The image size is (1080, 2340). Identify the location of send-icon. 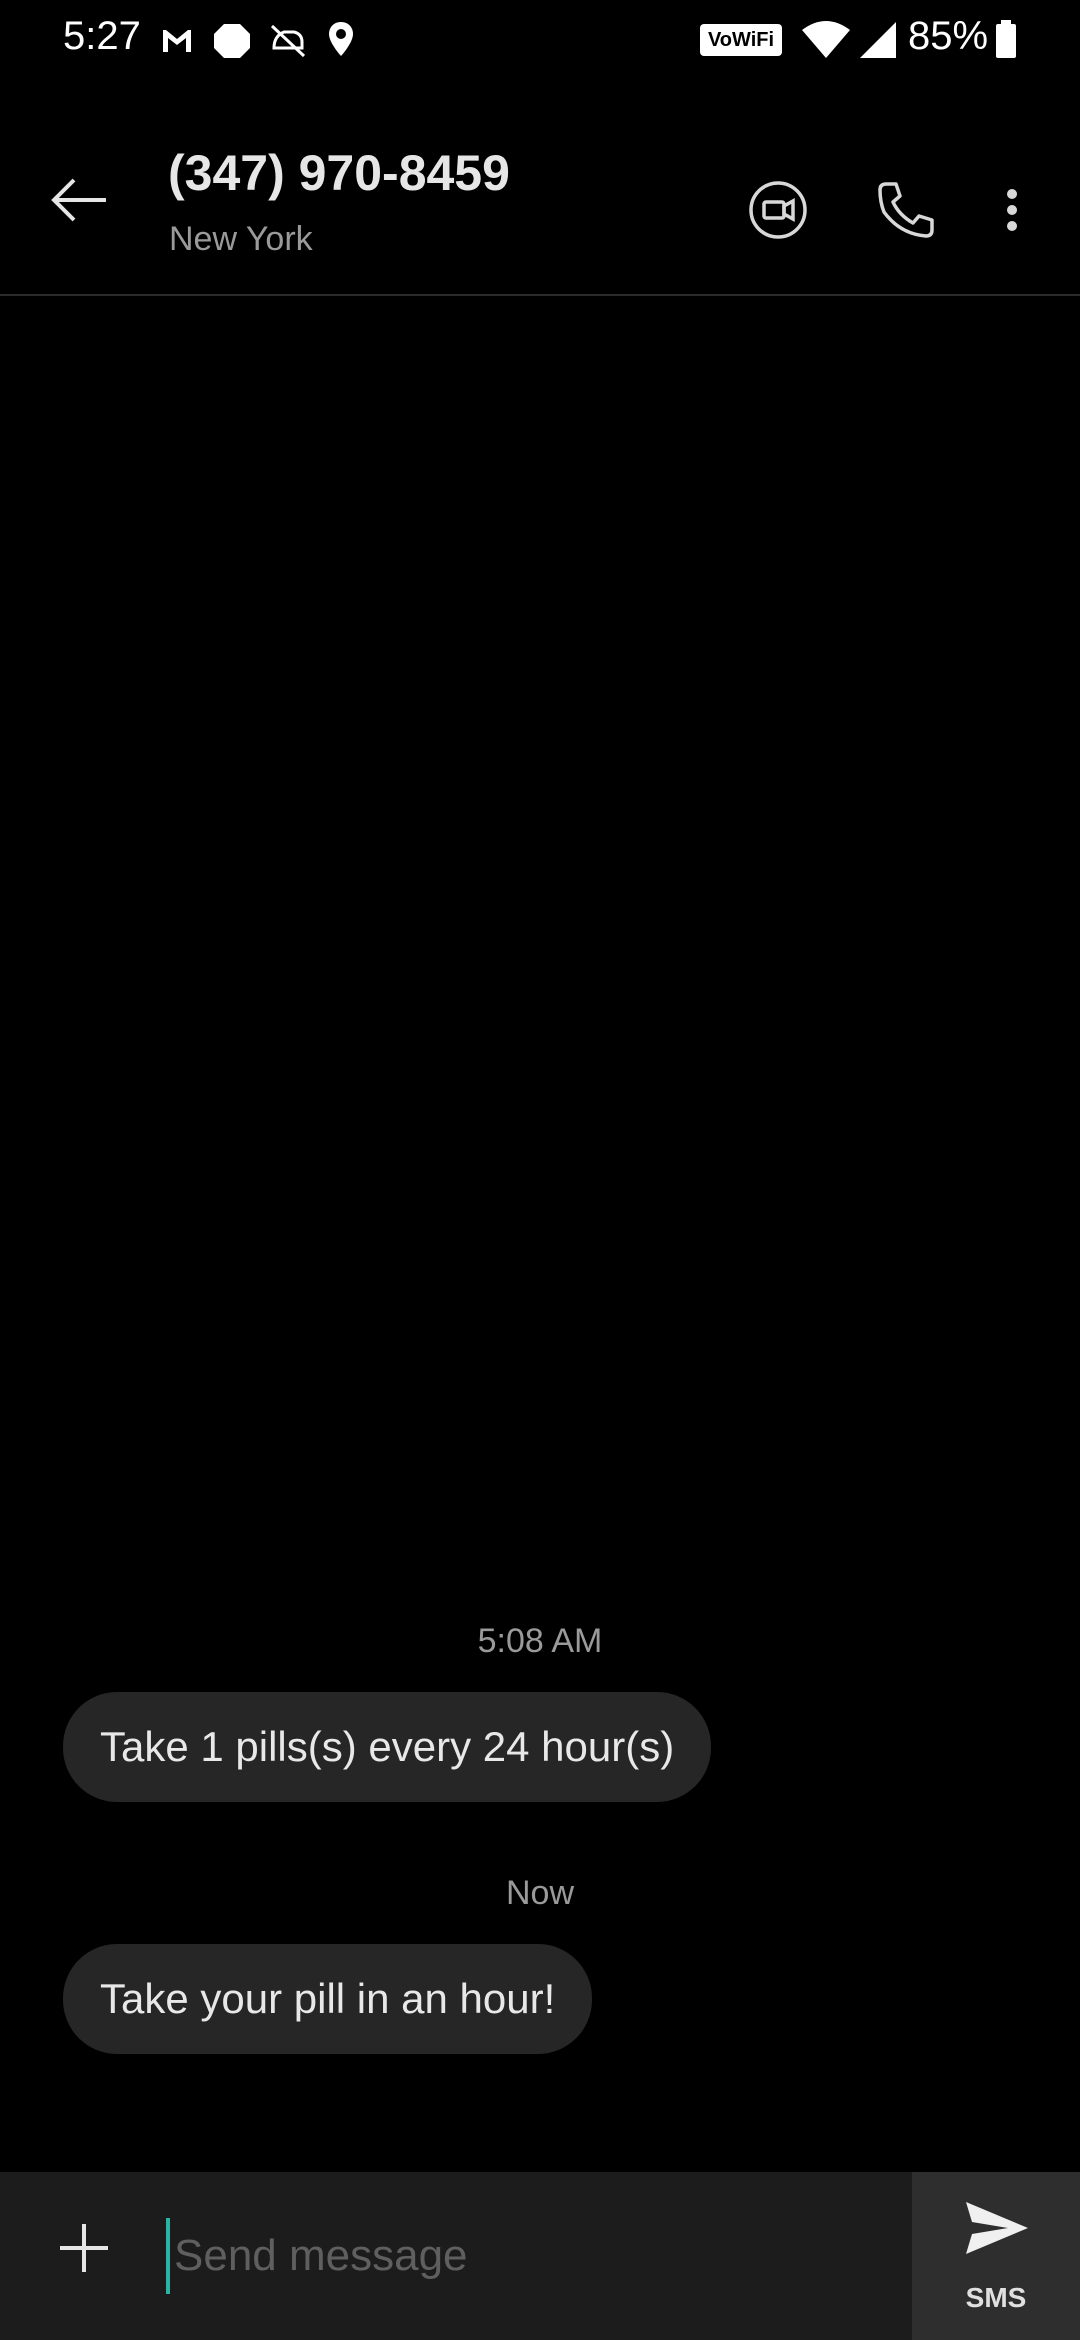
(997, 2228).